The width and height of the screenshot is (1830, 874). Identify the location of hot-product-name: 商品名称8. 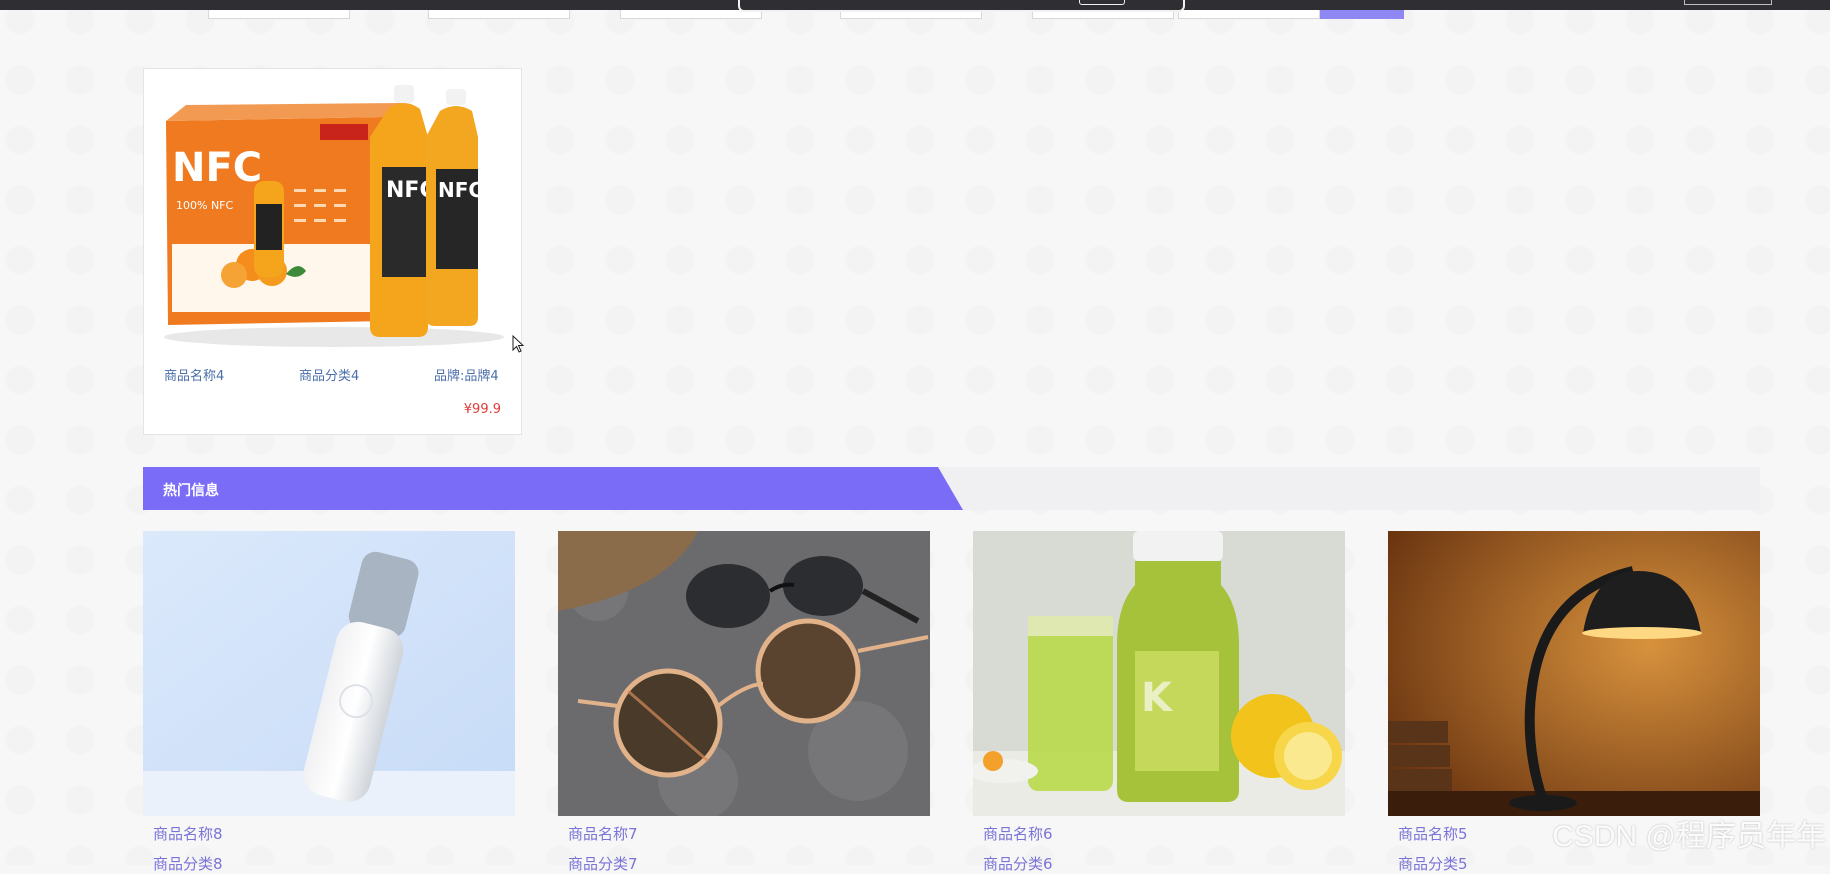
(188, 833).